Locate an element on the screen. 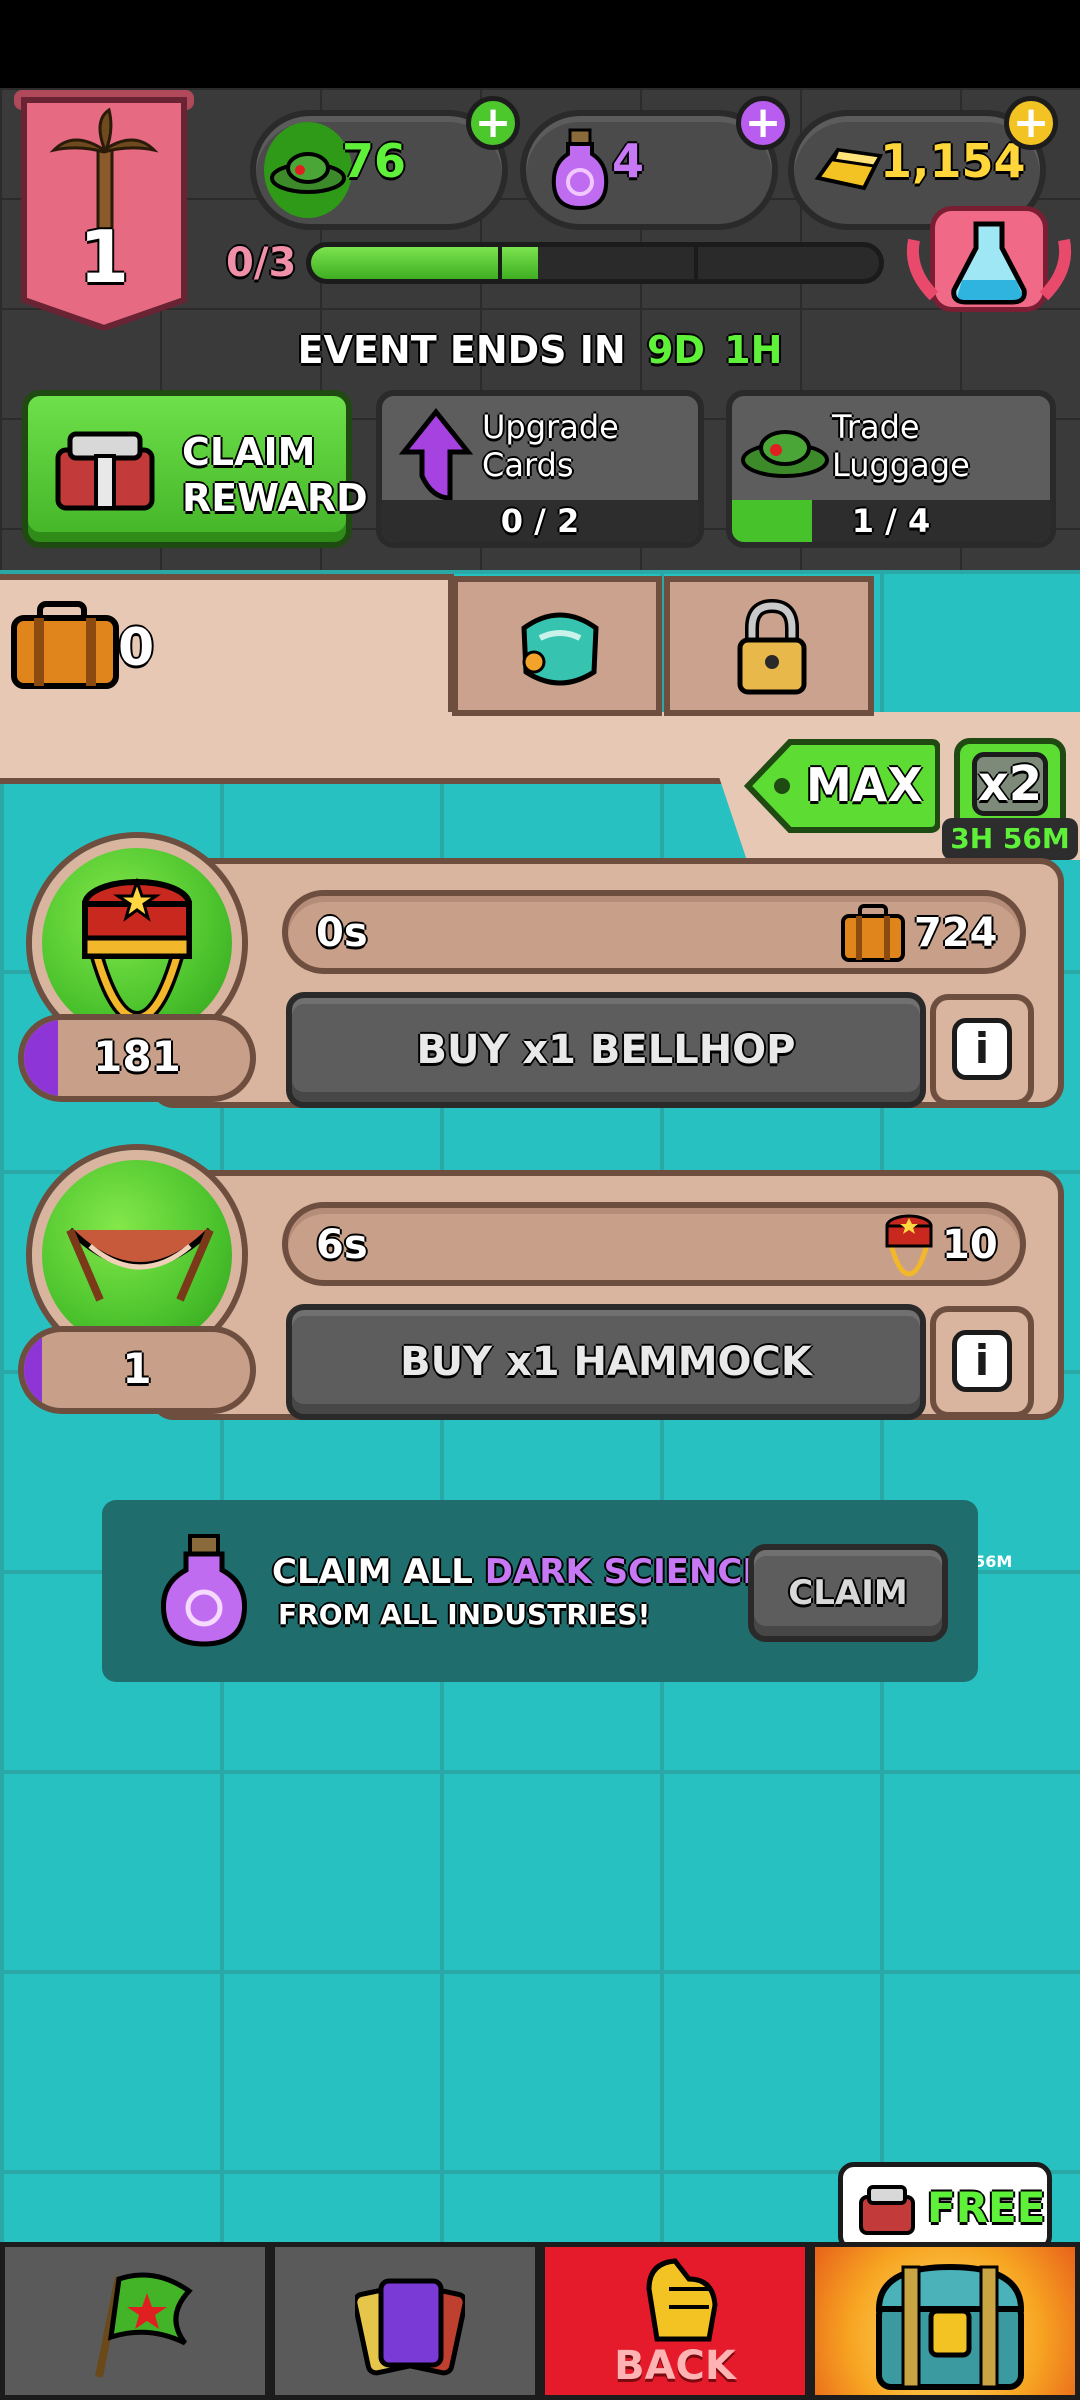 The height and width of the screenshot is (2400, 1080). nav-back-tab: BACK is located at coordinates (675, 2321).